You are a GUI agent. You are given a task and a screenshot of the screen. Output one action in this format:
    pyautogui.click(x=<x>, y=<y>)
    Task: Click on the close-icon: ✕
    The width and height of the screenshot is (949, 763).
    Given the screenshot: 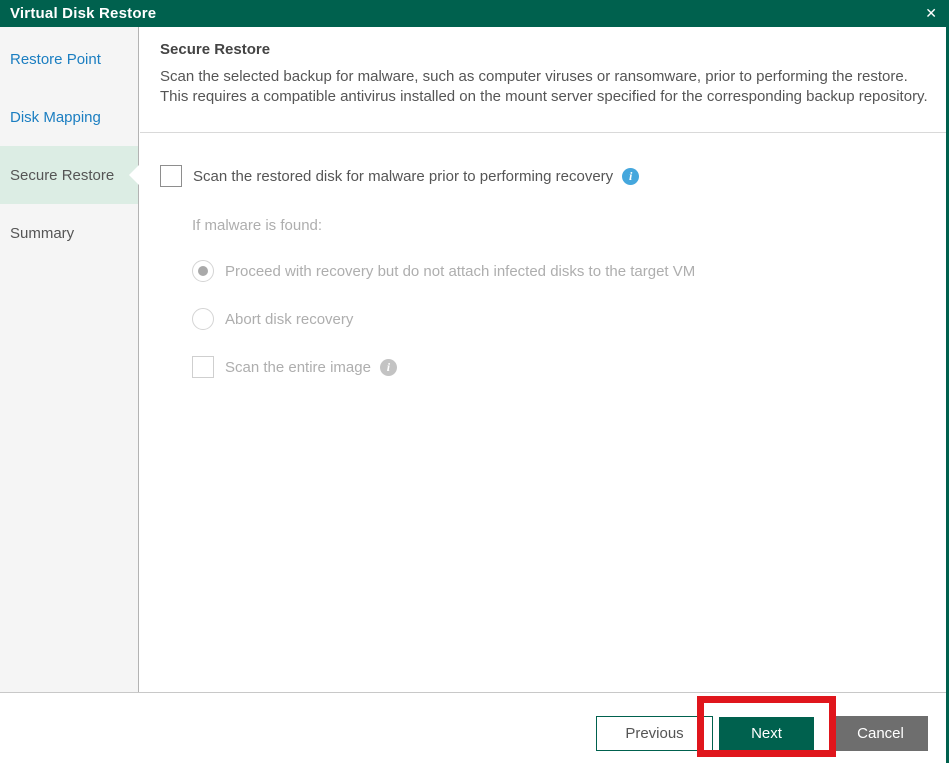 What is the action you would take?
    pyautogui.click(x=931, y=13)
    